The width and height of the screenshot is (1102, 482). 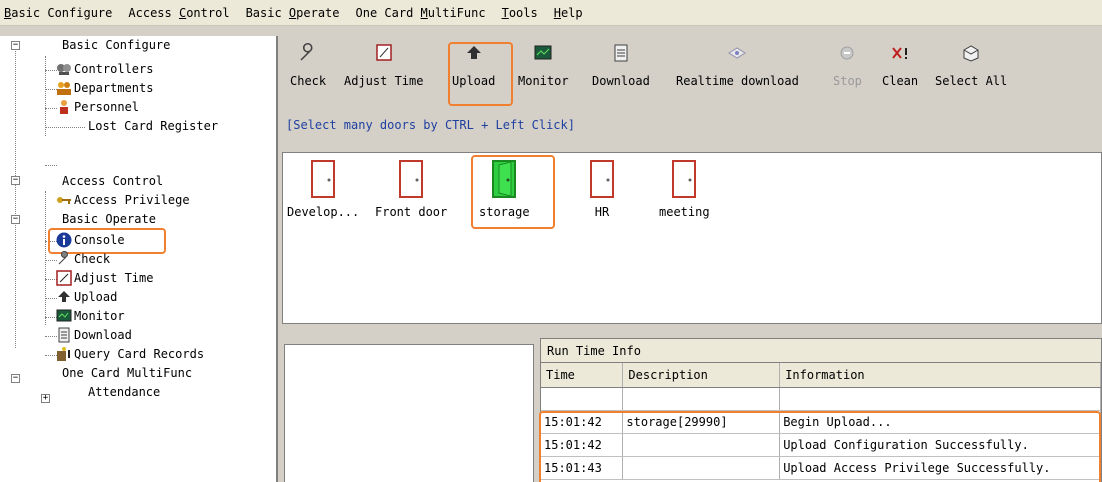 What do you see at coordinates (480, 74) in the screenshot?
I see `upload-highlight` at bounding box center [480, 74].